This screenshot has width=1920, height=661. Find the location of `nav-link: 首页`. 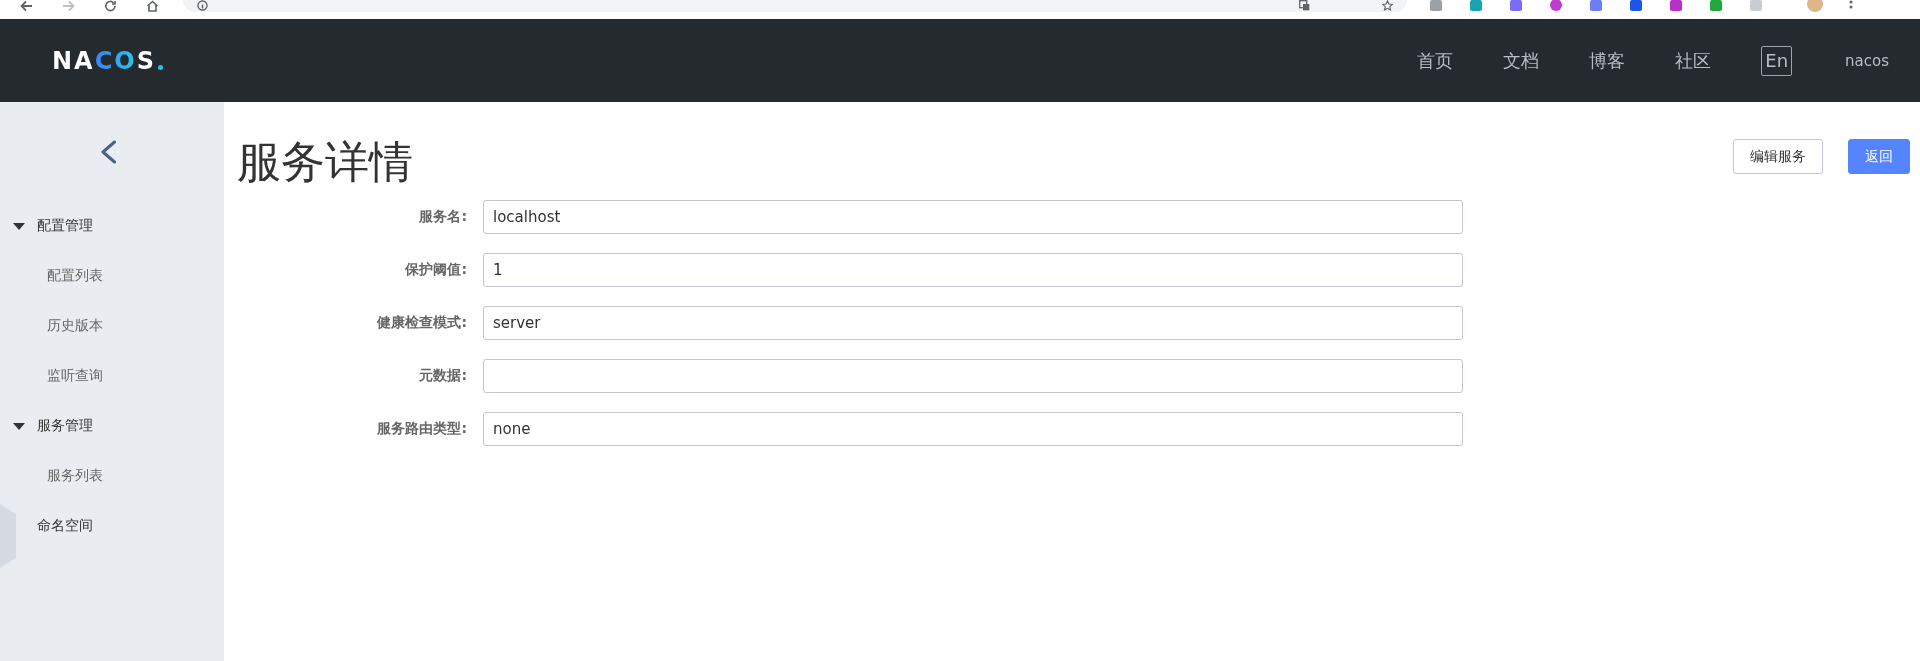

nav-link: 首页 is located at coordinates (1435, 60).